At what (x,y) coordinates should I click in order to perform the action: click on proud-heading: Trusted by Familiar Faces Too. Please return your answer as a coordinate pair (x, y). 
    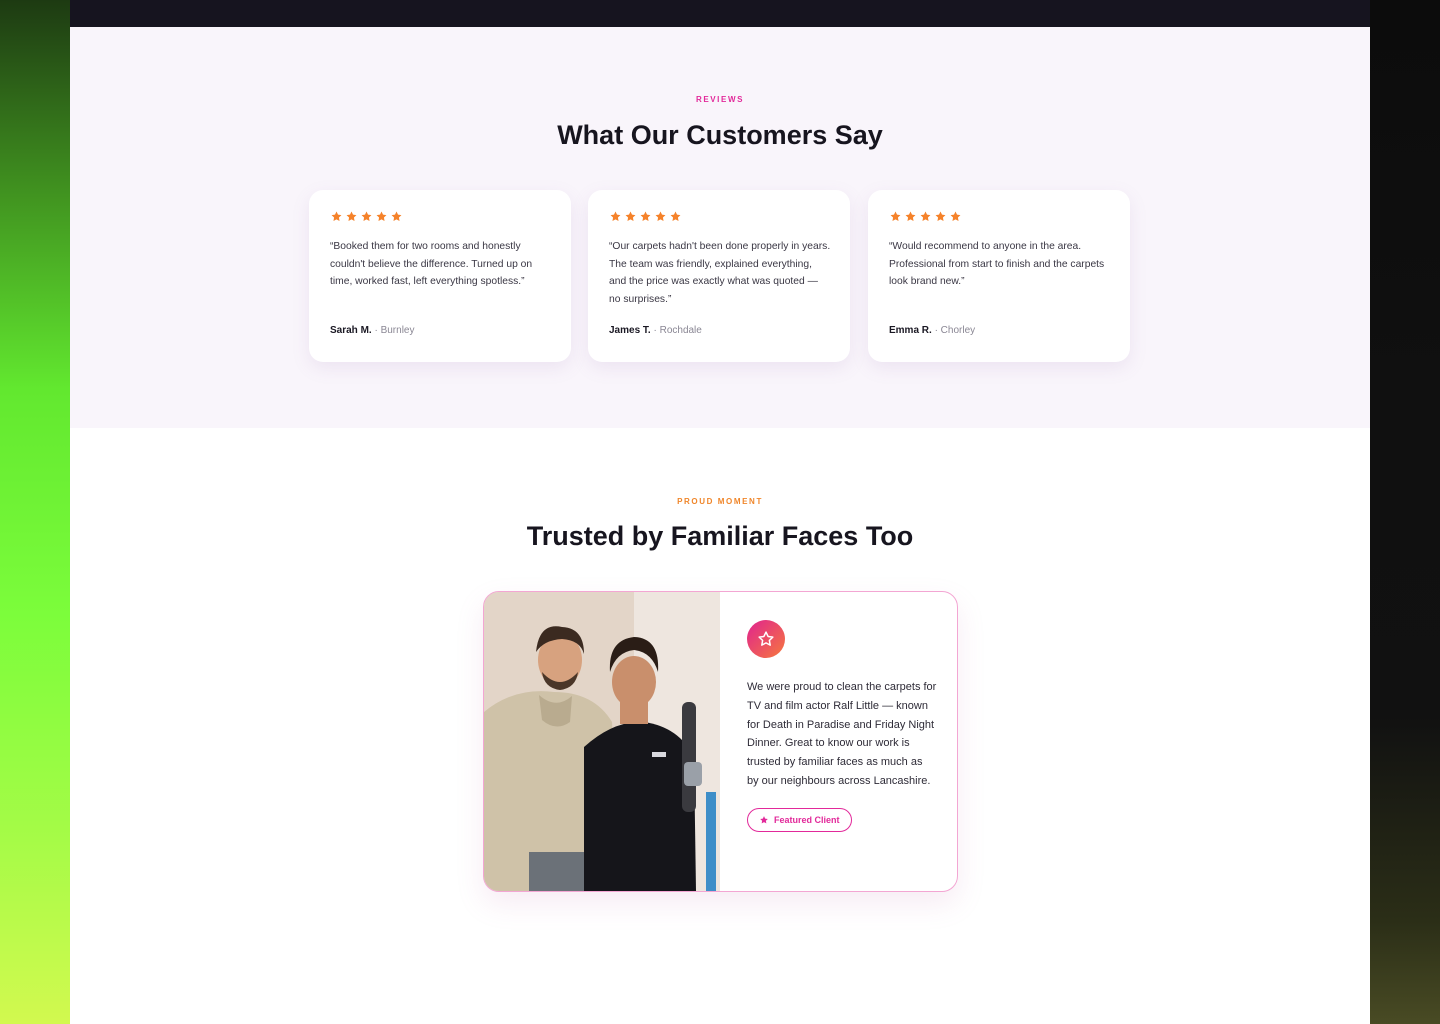
    Looking at the image, I should click on (720, 536).